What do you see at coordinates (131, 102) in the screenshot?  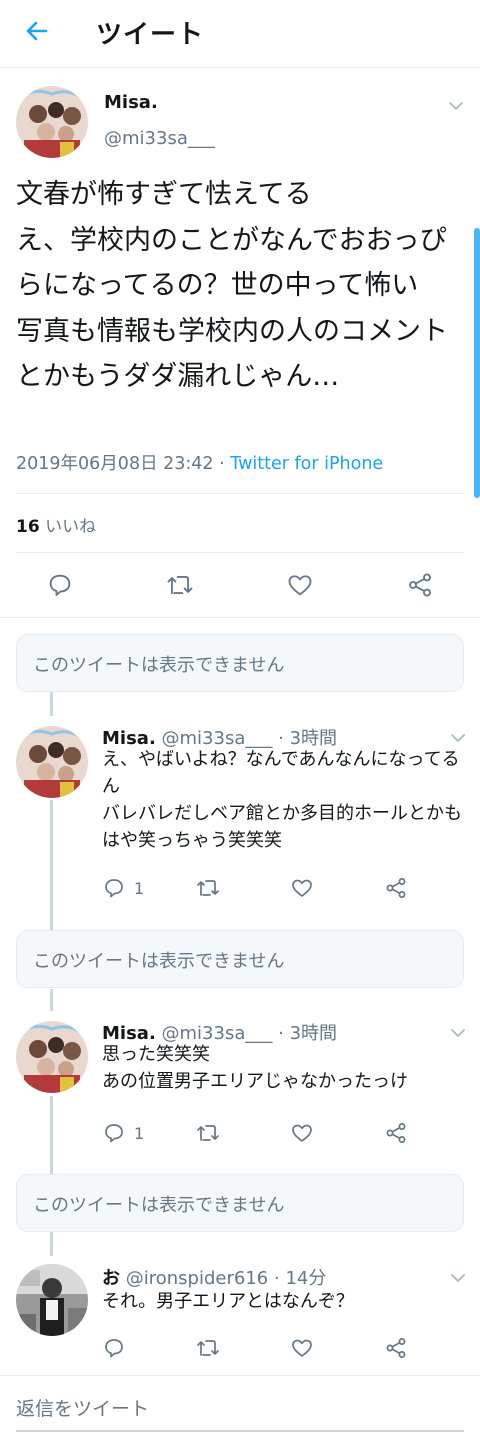 I see `author-name: Misa.` at bounding box center [131, 102].